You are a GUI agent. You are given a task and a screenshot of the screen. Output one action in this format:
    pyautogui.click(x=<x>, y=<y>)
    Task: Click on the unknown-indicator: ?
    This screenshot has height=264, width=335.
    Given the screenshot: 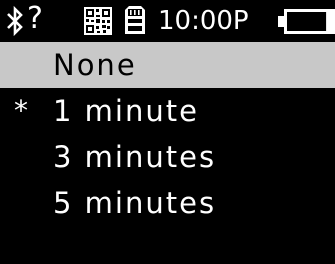 What is the action you would take?
    pyautogui.click(x=35, y=18)
    